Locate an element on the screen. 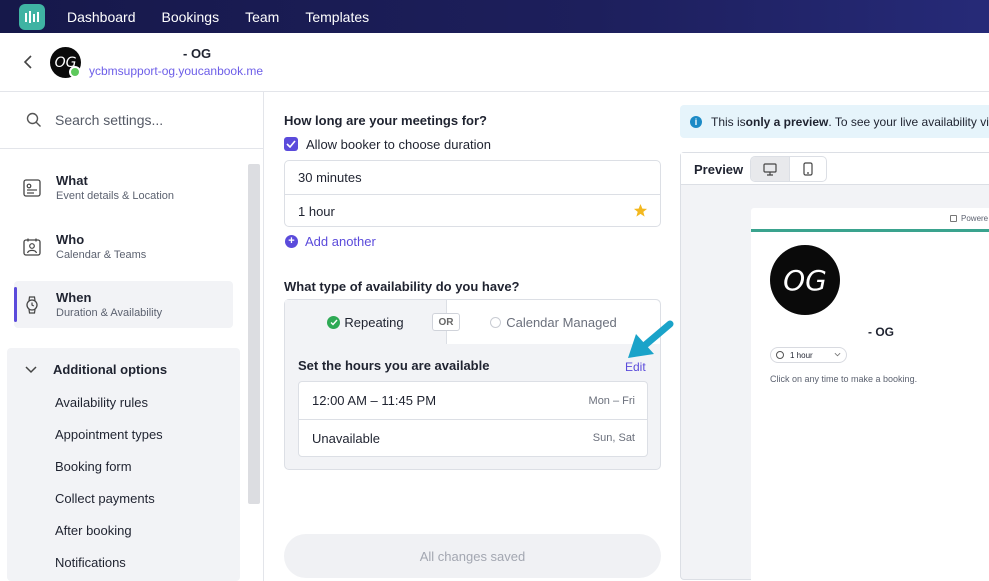  sidebar-item-subtitle: Calendar & Teams is located at coordinates (101, 254).